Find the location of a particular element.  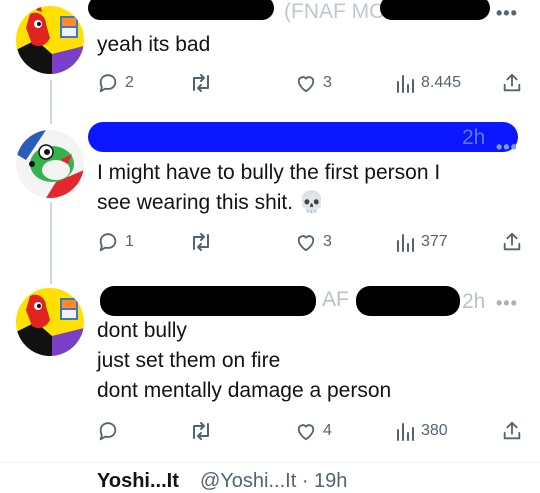

views-count: 380 is located at coordinates (434, 430).